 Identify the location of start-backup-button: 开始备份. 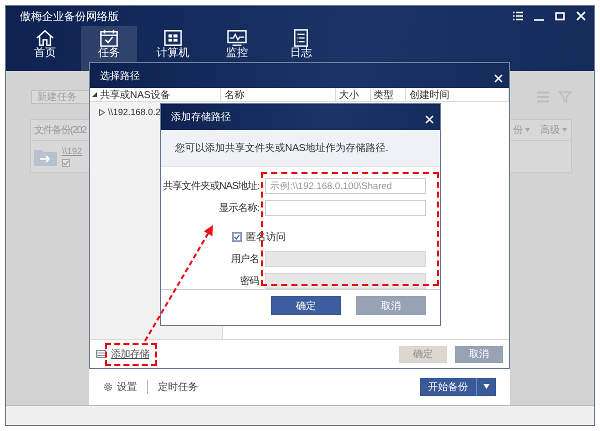
(458, 387).